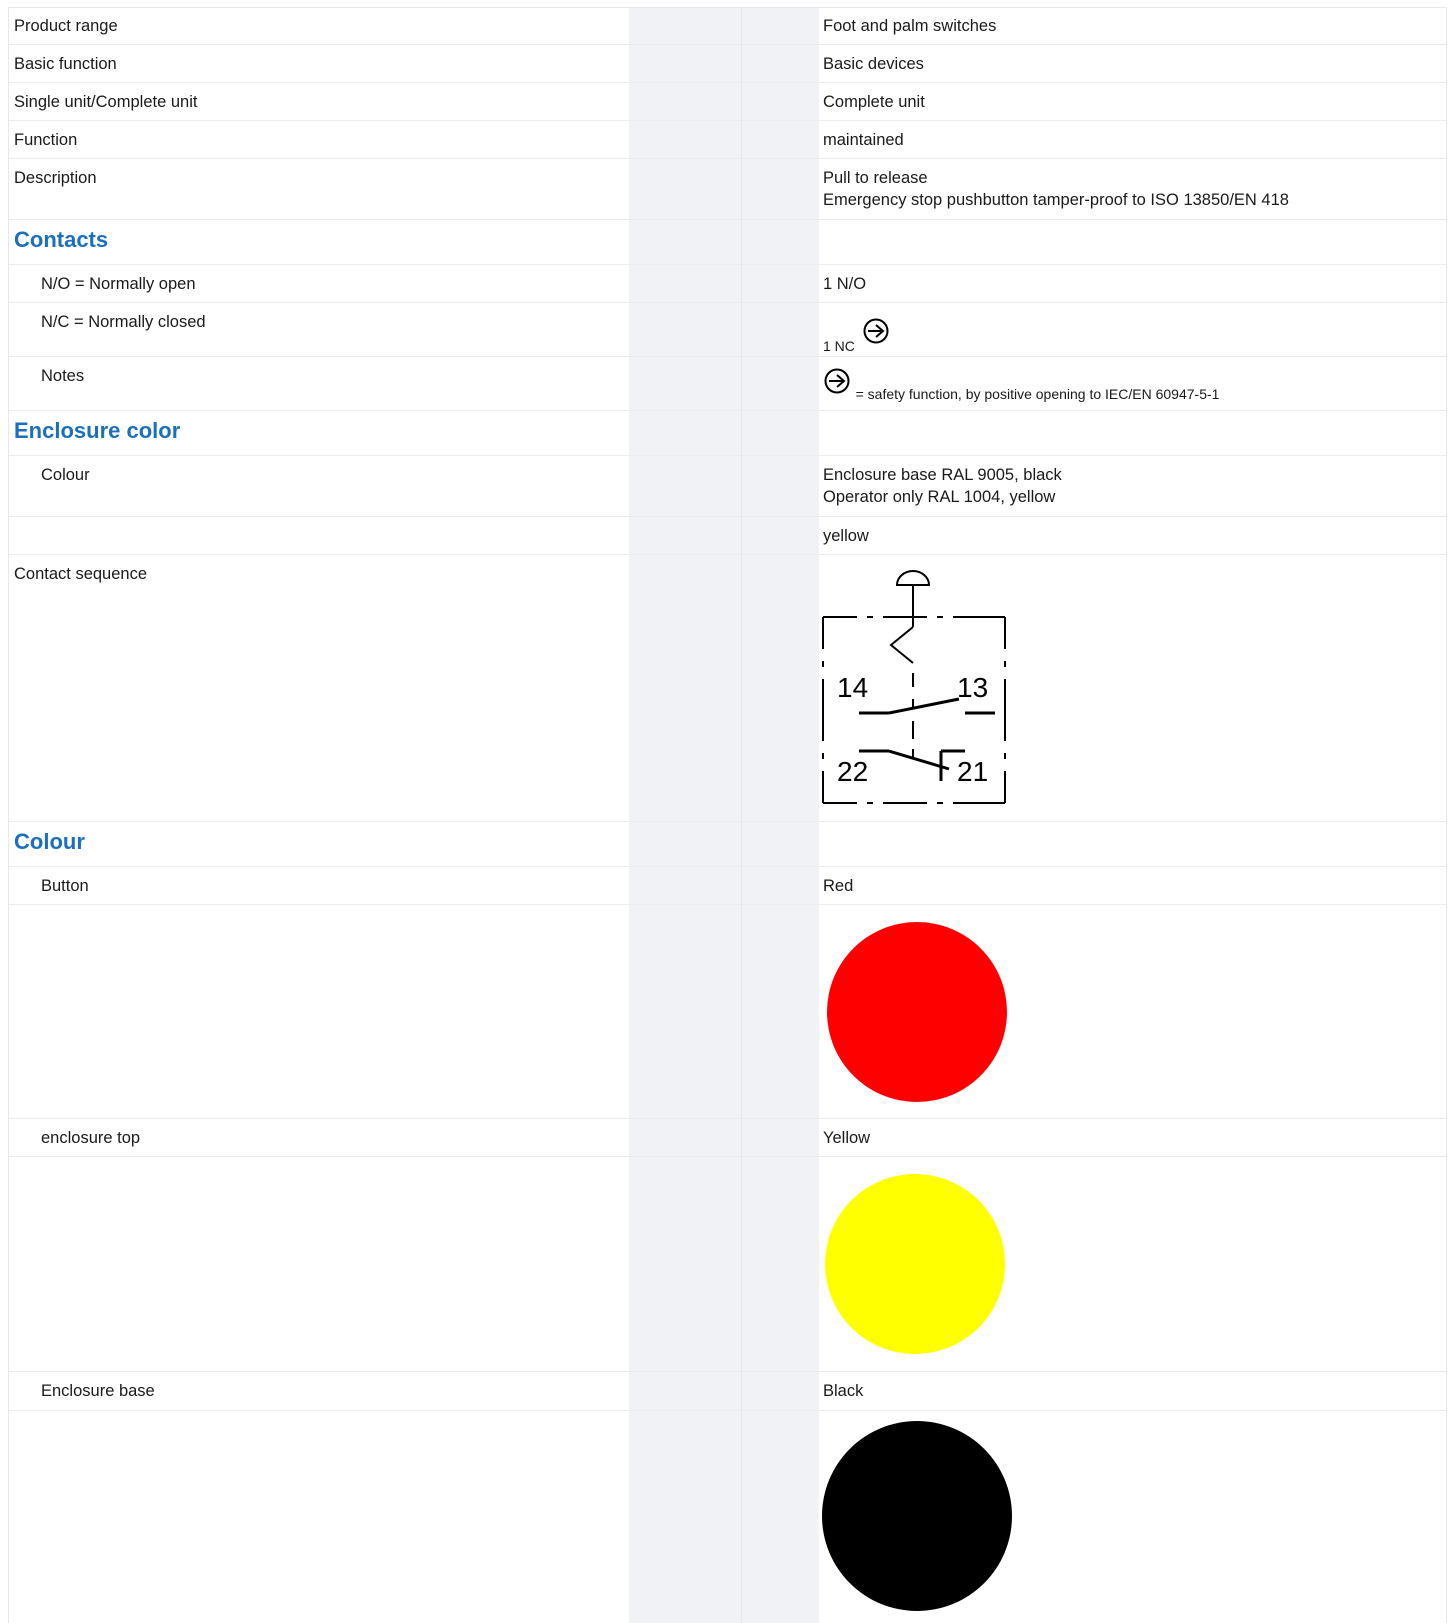 The width and height of the screenshot is (1453, 1623). What do you see at coordinates (66, 26) in the screenshot?
I see `row-label: Product range` at bounding box center [66, 26].